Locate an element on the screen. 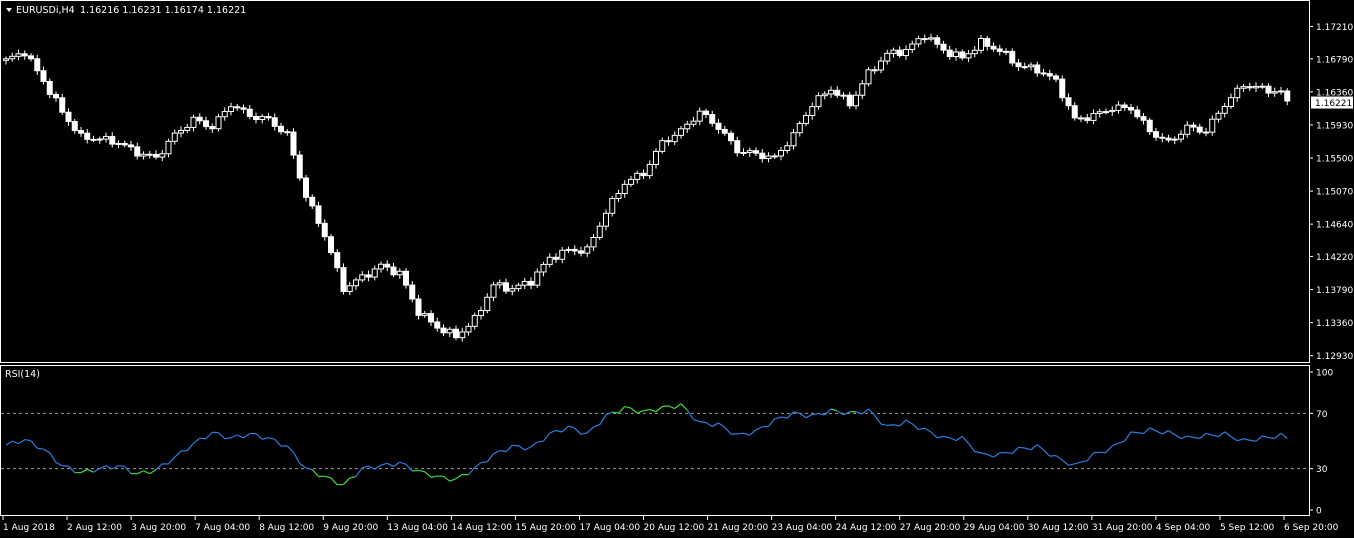 This screenshot has width=1354, height=538. rsi-tick-label: 100 is located at coordinates (1324, 374).